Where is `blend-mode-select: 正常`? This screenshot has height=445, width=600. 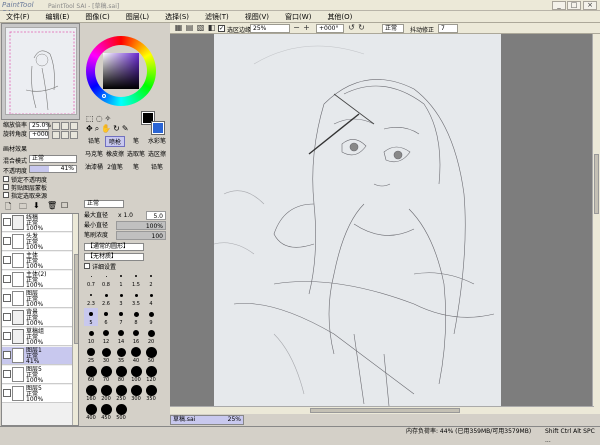
blend-mode-select: 正常 is located at coordinates (53, 159).